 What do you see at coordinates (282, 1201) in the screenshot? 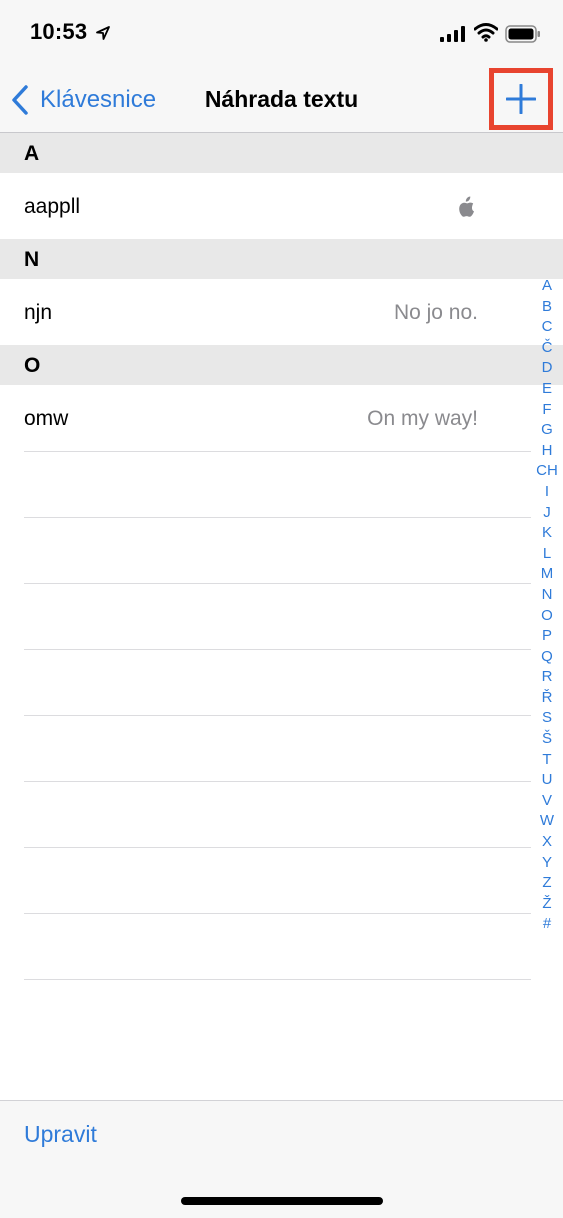
I see `home-indicator` at bounding box center [282, 1201].